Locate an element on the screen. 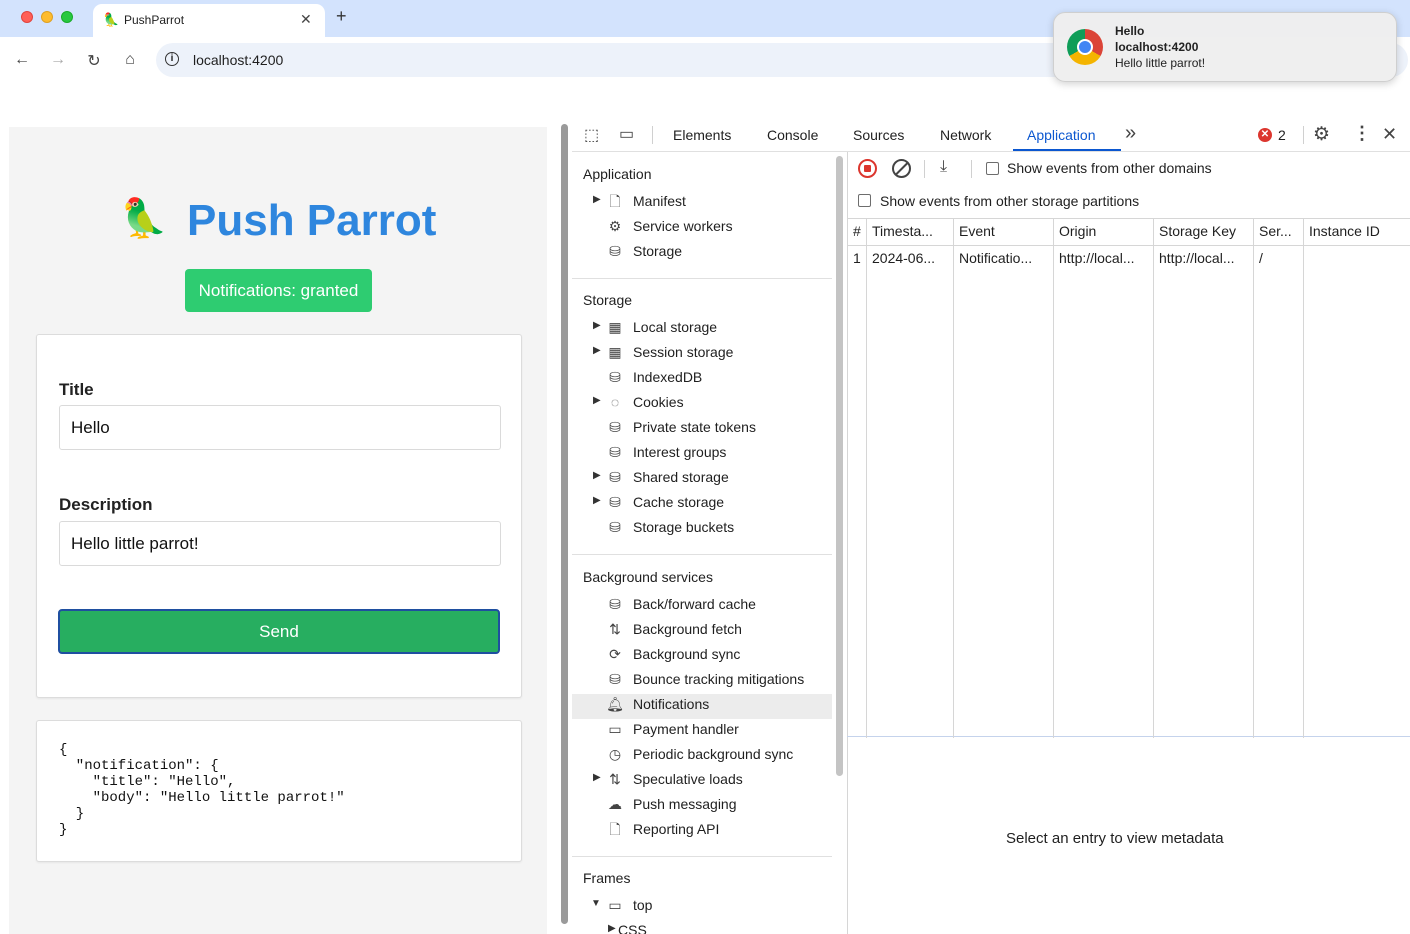 The width and height of the screenshot is (1410, 934). sidebar-item-label: Cache storage is located at coordinates (679, 502).